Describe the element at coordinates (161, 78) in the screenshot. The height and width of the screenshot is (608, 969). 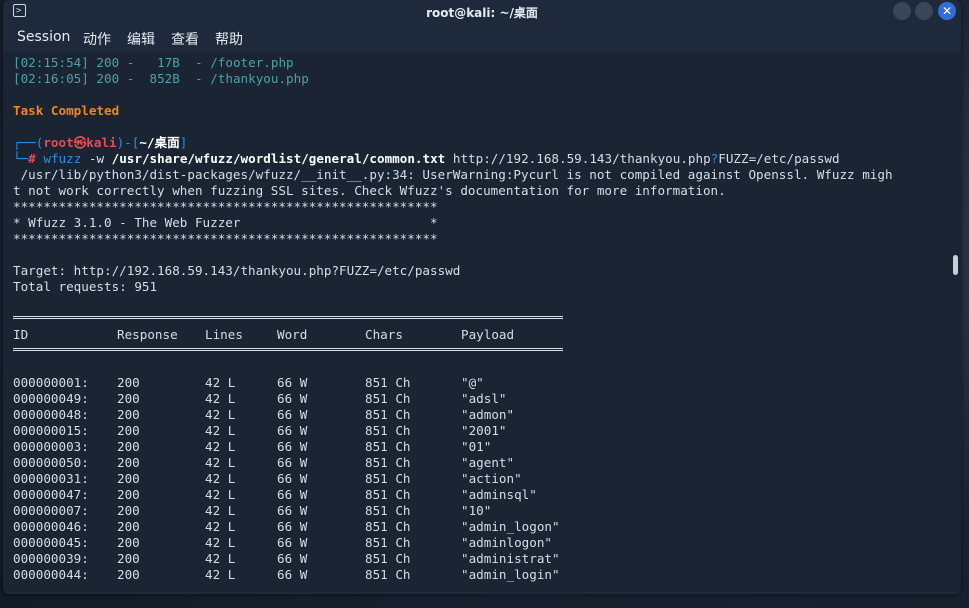
I see `log-line: [02:16:05] 200 - 852B - /thankyou.php` at that location.